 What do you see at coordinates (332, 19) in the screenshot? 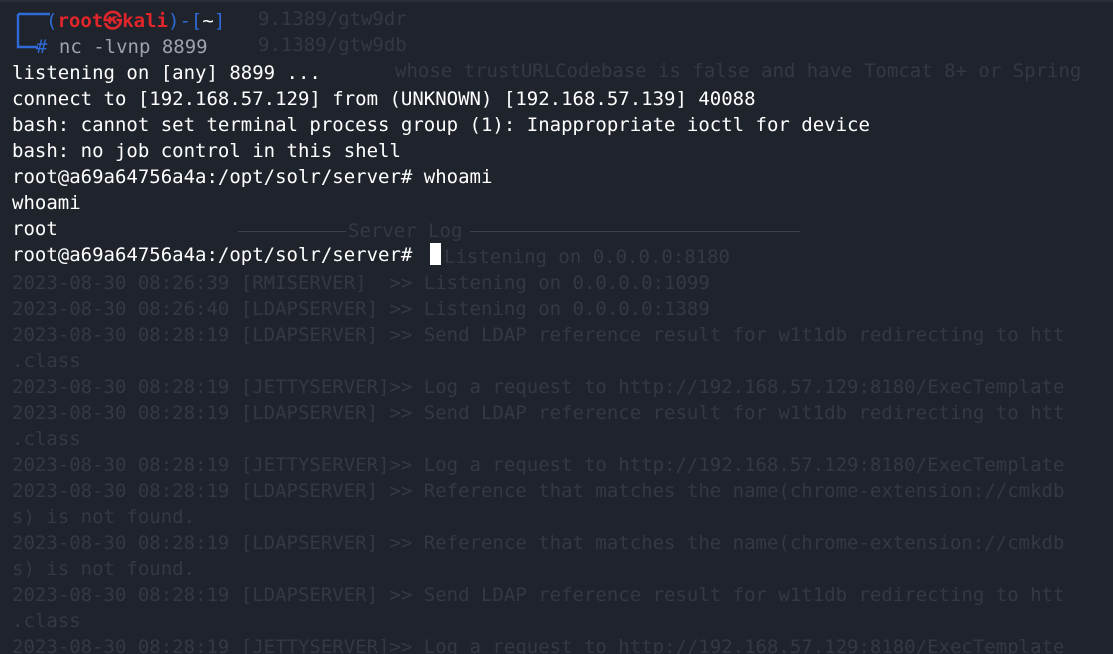
I see `background-text-line: 9.1389/gtw9dr` at bounding box center [332, 19].